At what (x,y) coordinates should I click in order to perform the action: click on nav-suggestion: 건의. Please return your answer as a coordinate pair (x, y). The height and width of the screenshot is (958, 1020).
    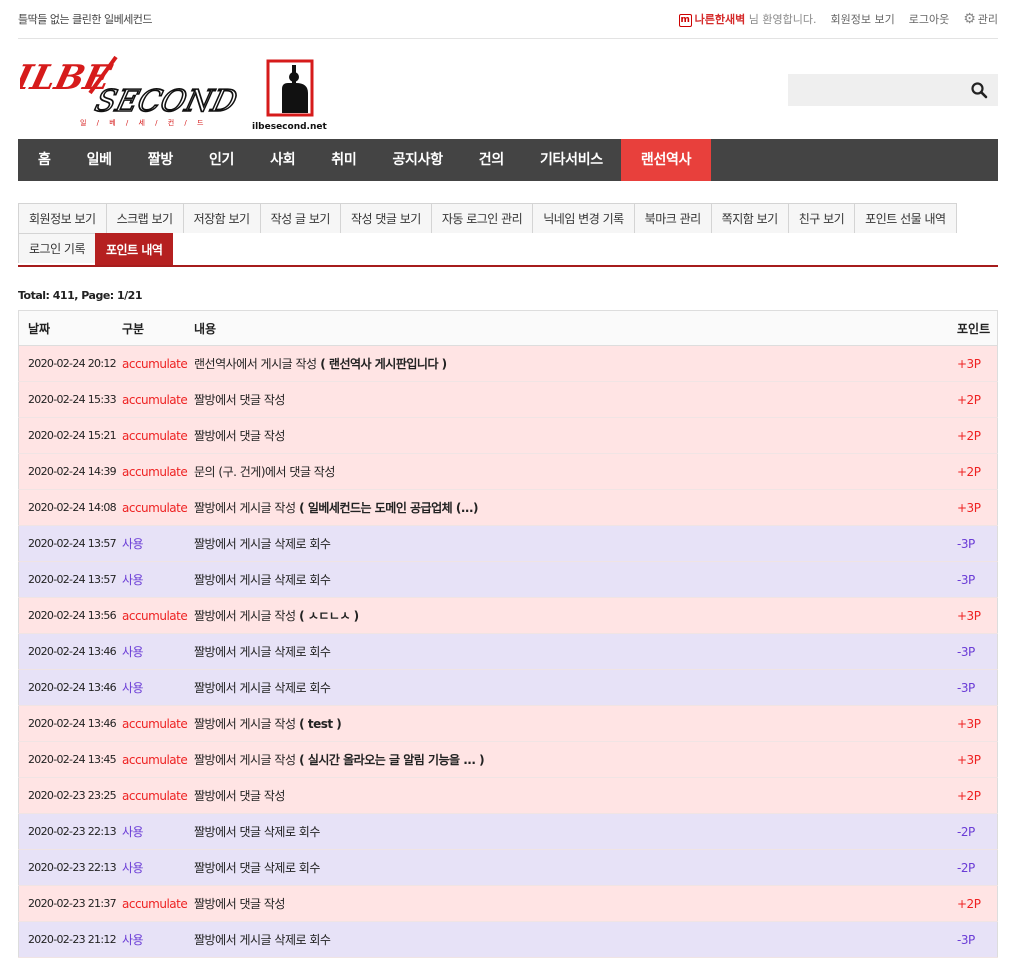
    Looking at the image, I should click on (491, 160).